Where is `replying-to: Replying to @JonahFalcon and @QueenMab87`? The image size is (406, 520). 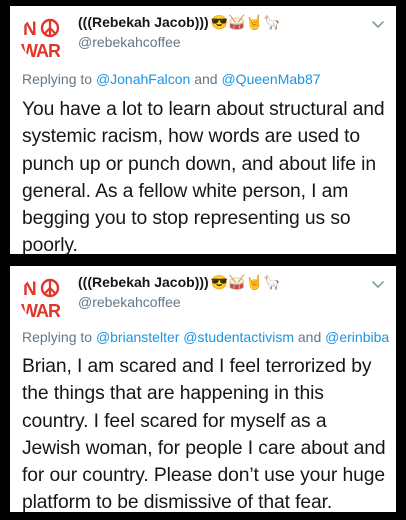
replying-to: Replying to @JonahFalcon and @QueenMab87 is located at coordinates (171, 79).